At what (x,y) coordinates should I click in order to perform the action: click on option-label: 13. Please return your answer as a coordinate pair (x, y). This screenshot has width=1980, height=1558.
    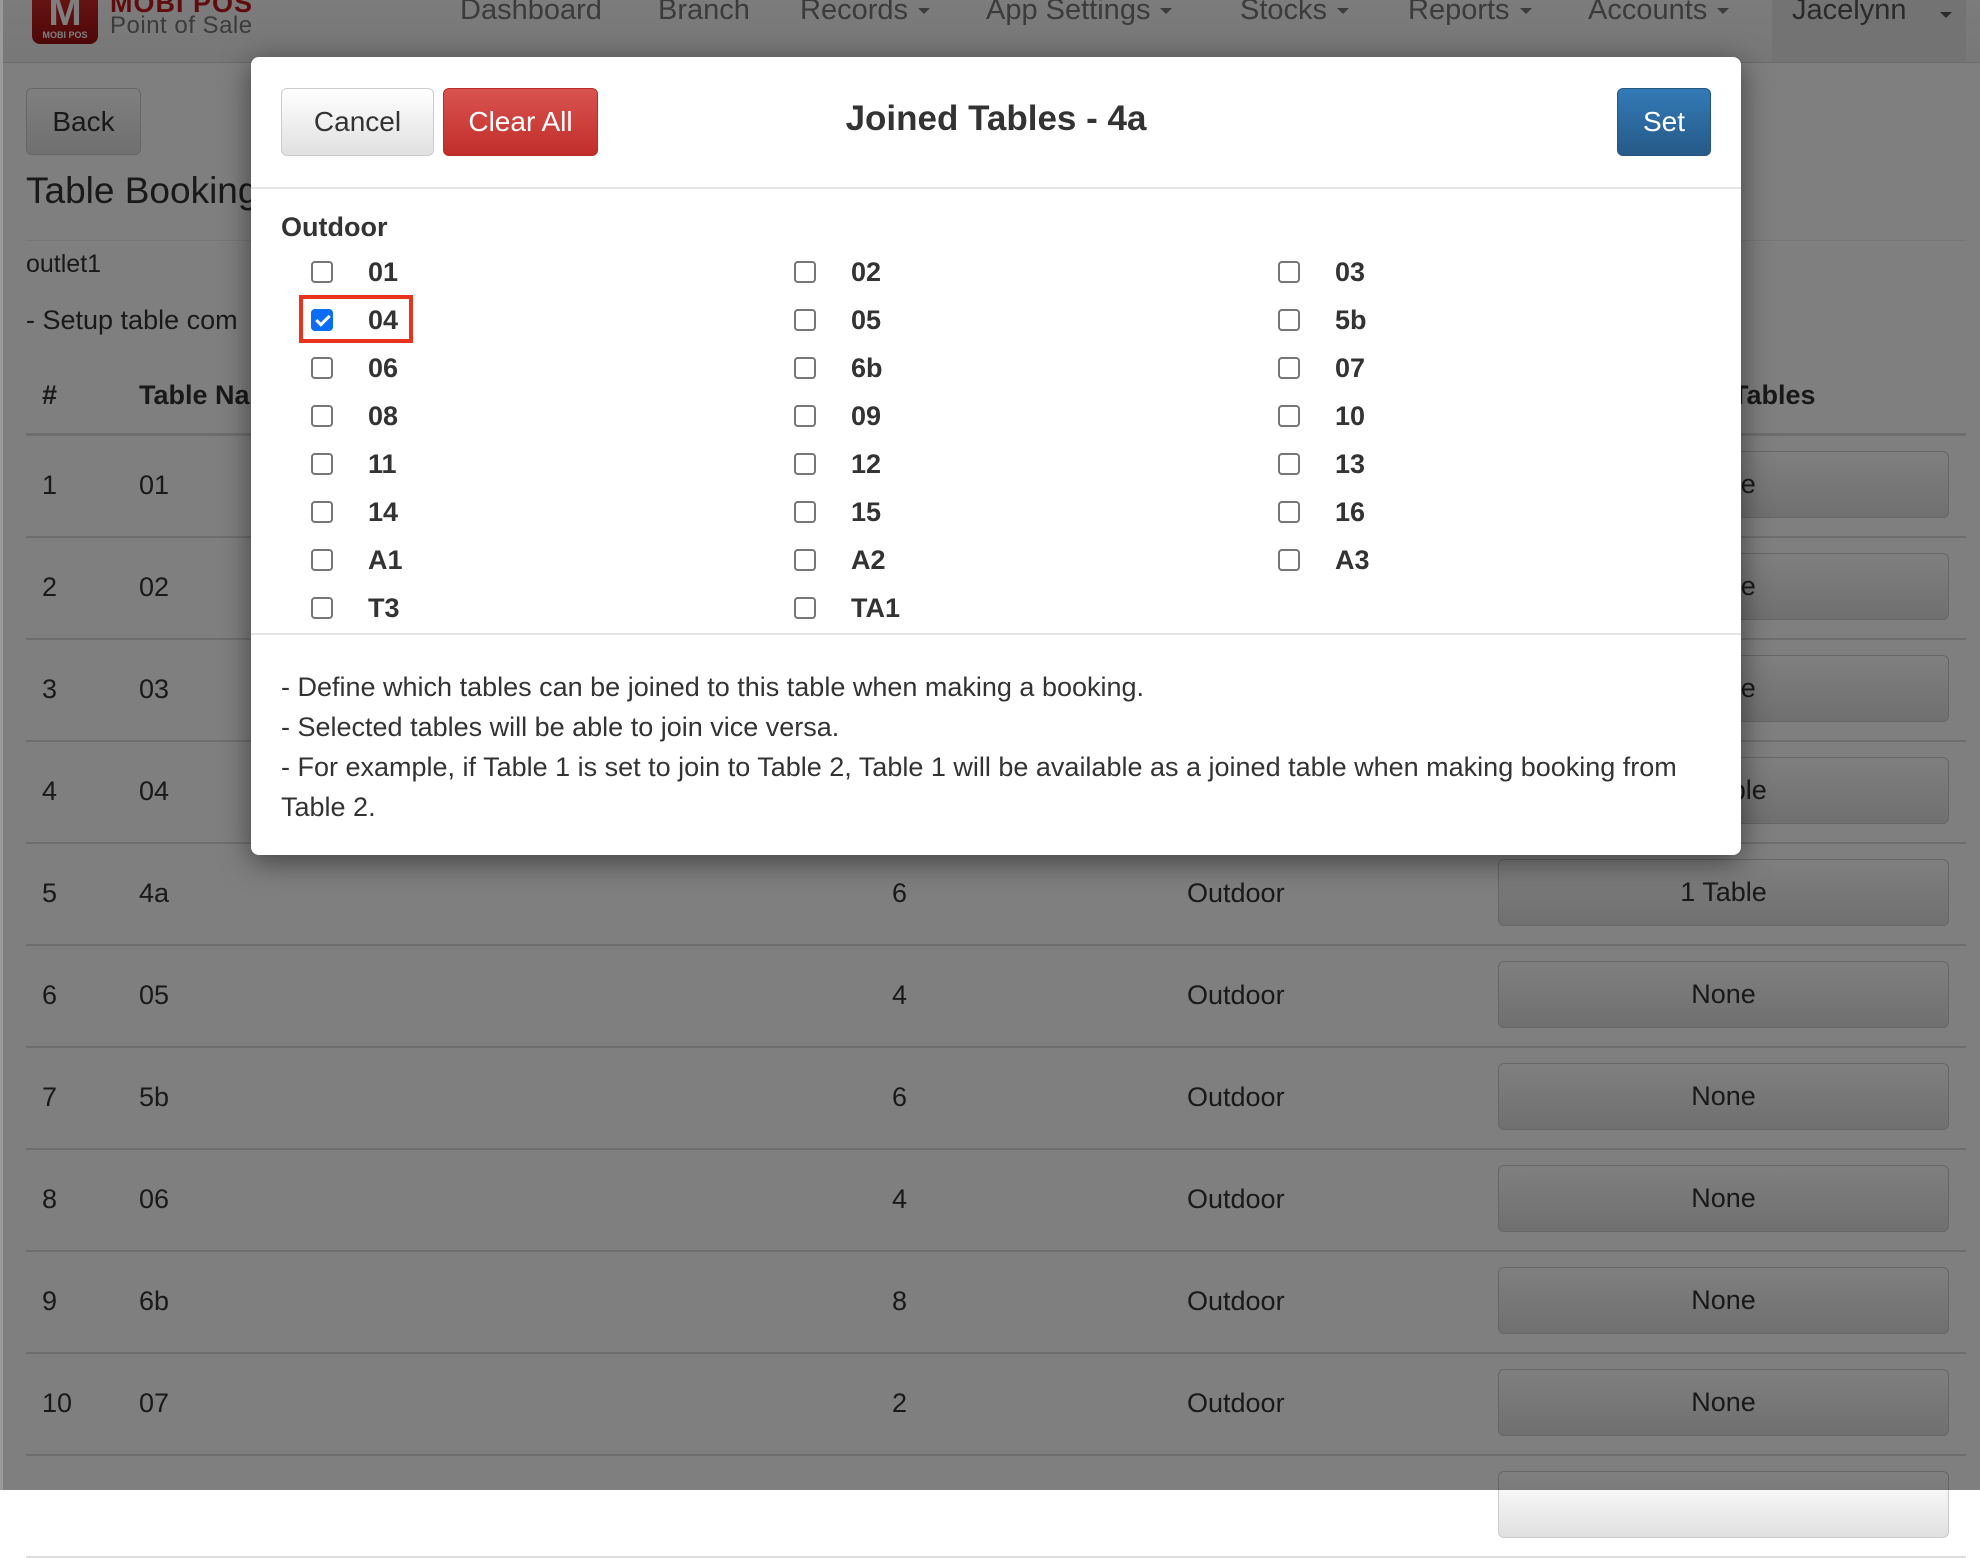
    Looking at the image, I should click on (1350, 464).